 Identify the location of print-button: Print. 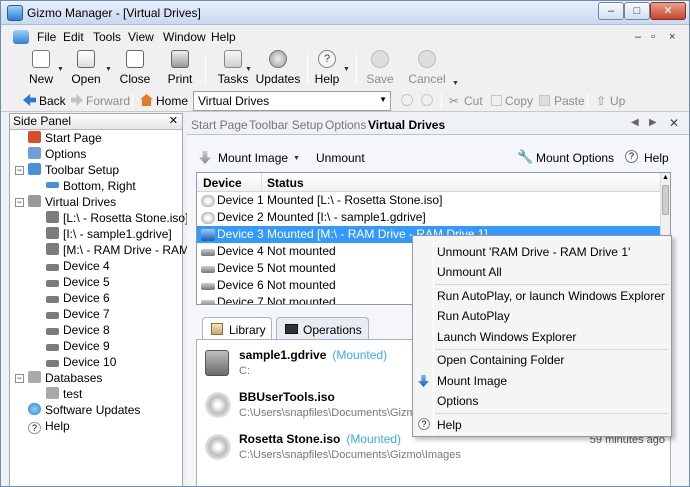
(180, 69).